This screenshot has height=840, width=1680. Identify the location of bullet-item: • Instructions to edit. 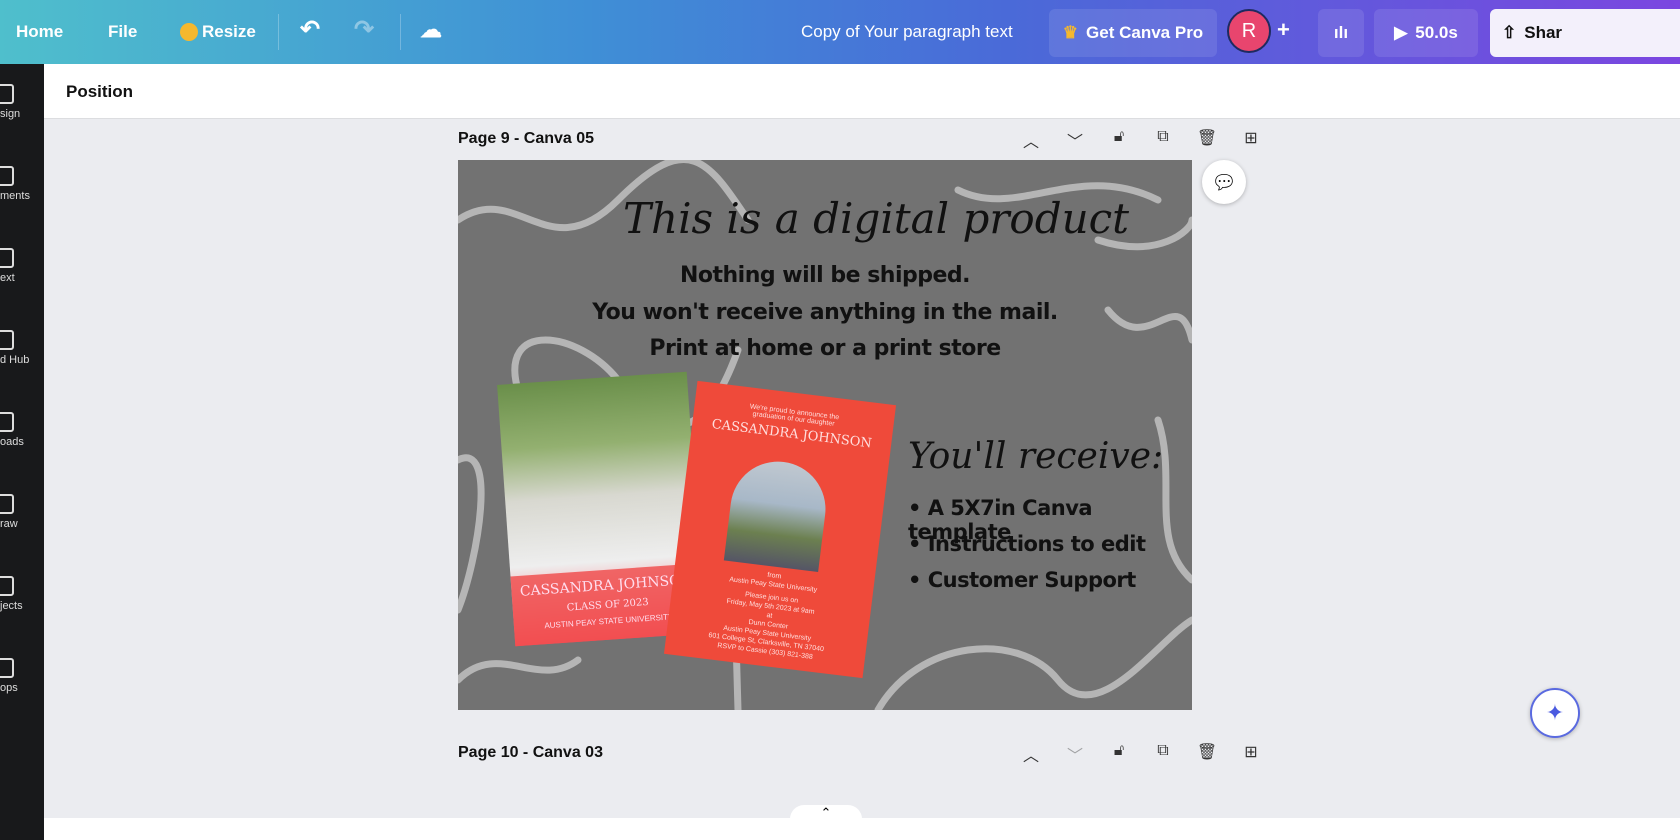
(1027, 544).